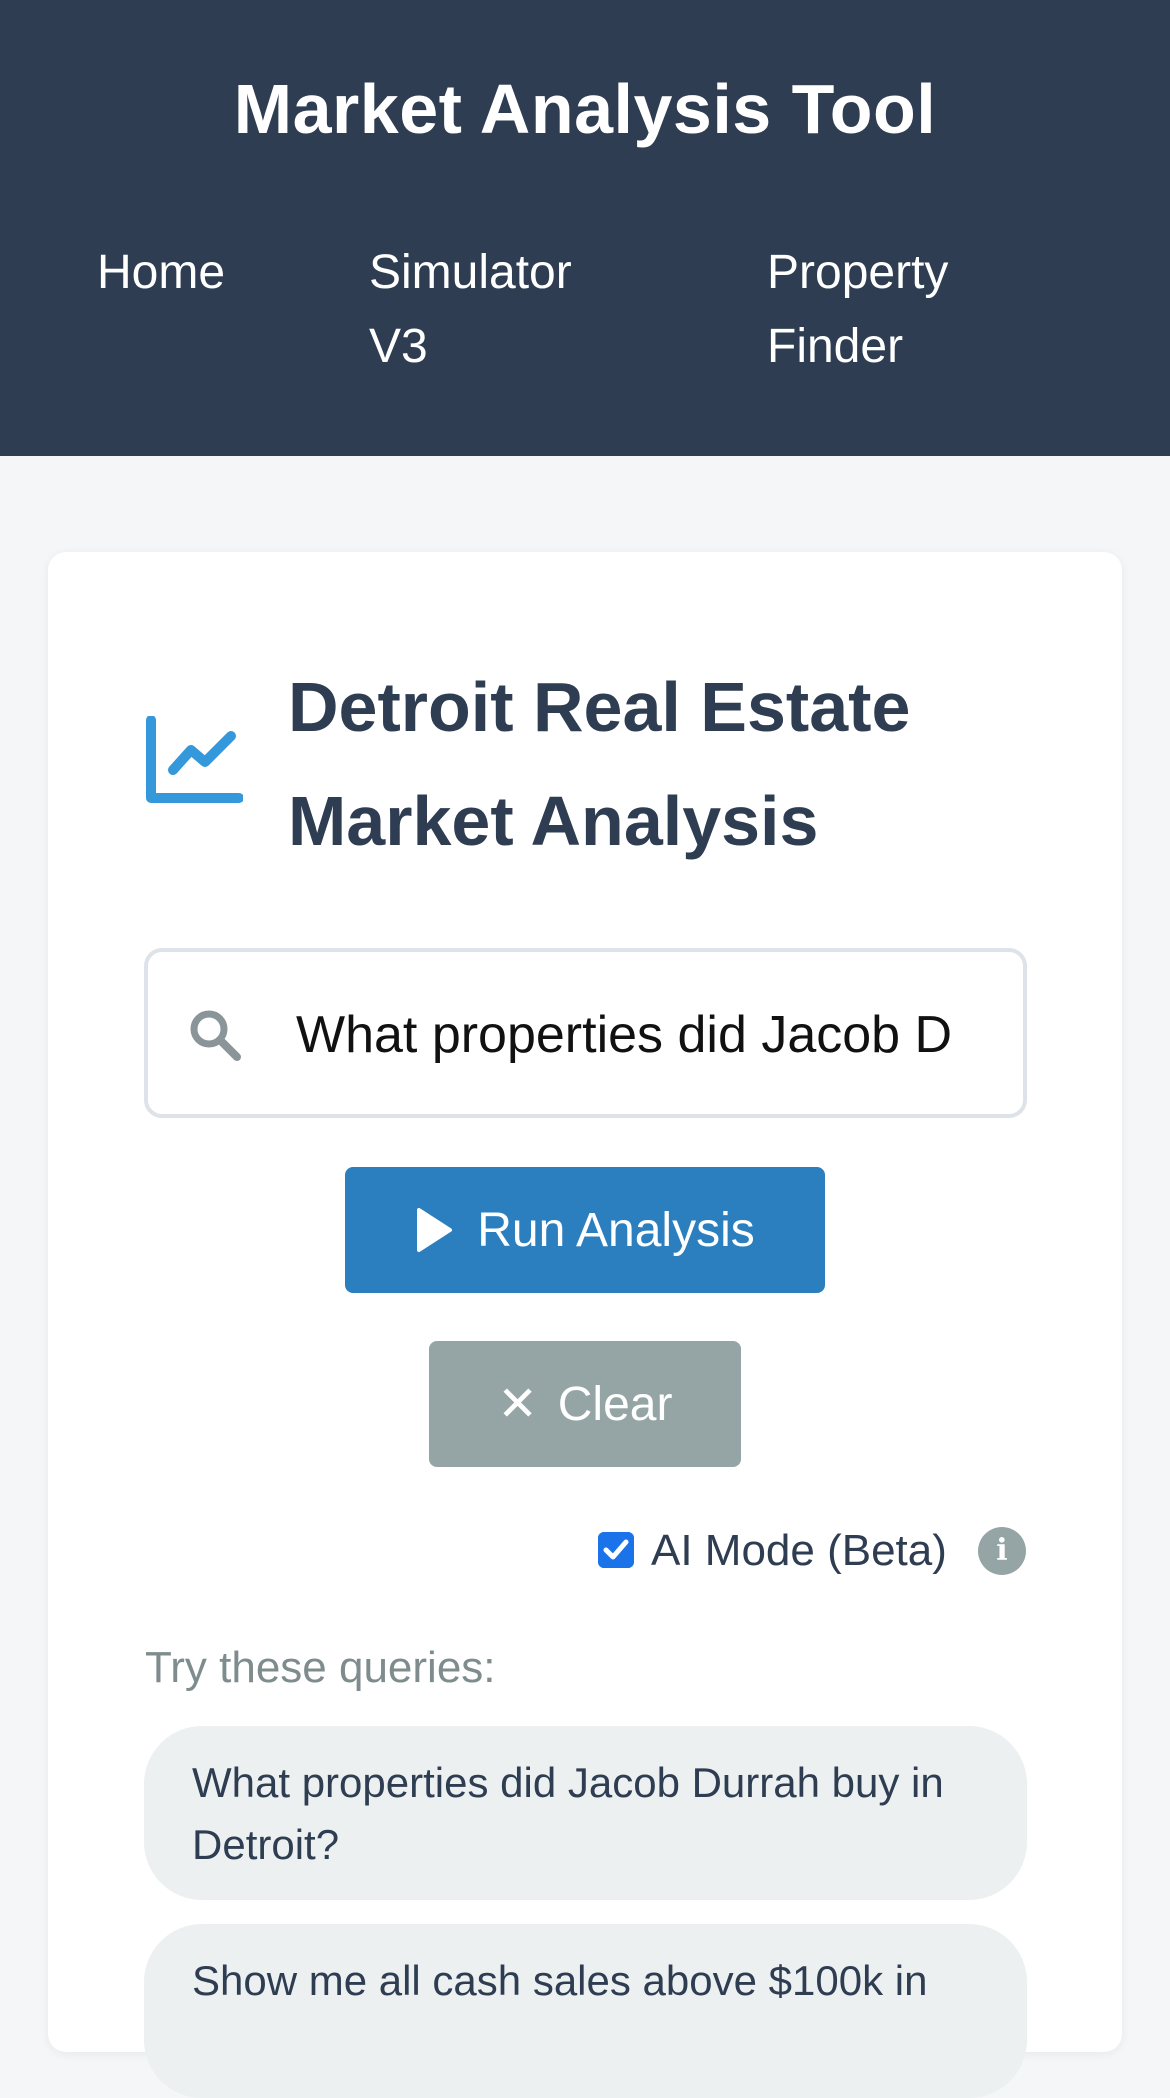 Image resolution: width=1170 pixels, height=2098 pixels. What do you see at coordinates (585, 109) in the screenshot?
I see `app-title: Market Analysis Tool` at bounding box center [585, 109].